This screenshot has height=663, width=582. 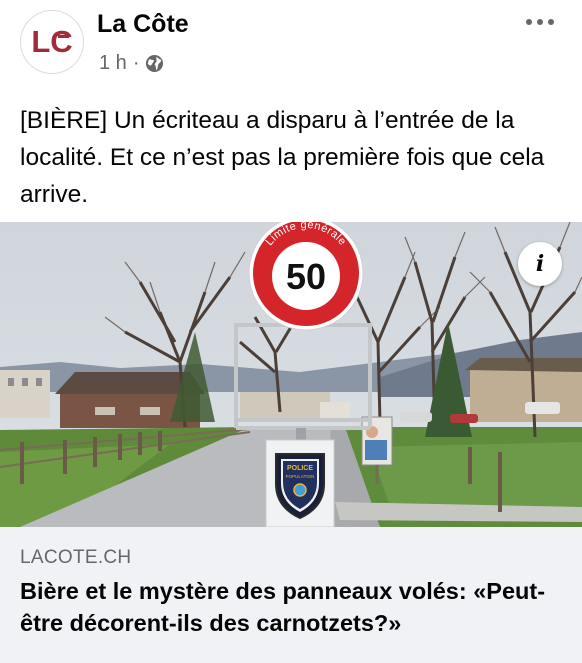 I want to click on post-meta: 1 h ·, so click(x=131, y=63).